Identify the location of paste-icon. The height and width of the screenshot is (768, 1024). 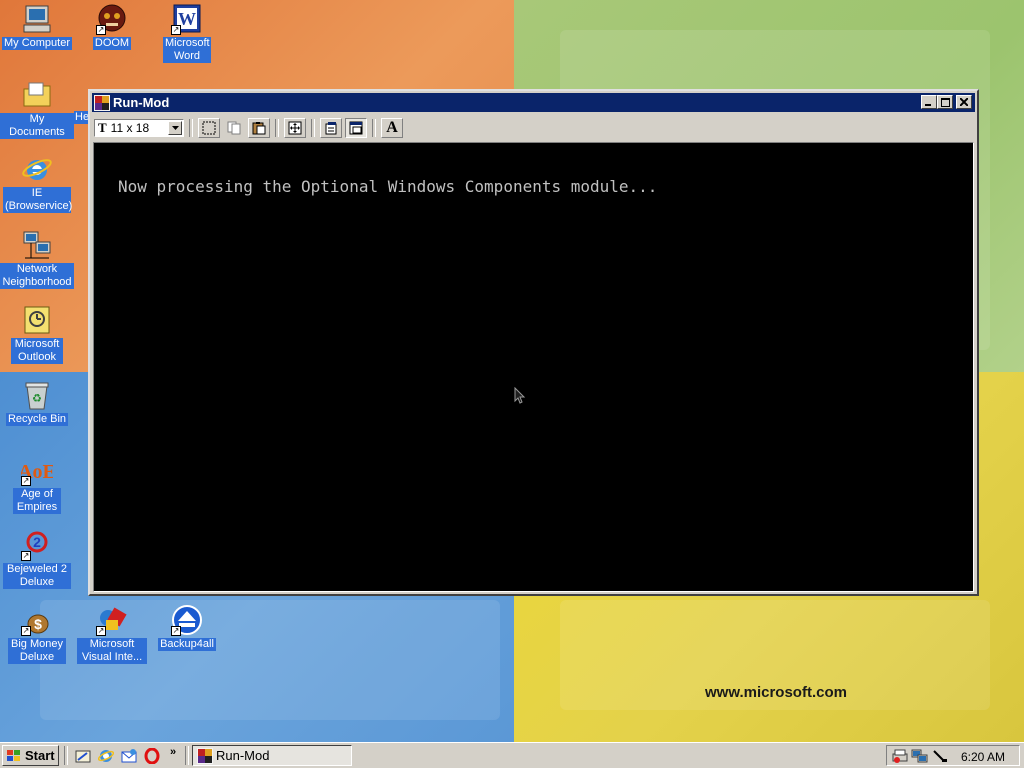
(259, 127).